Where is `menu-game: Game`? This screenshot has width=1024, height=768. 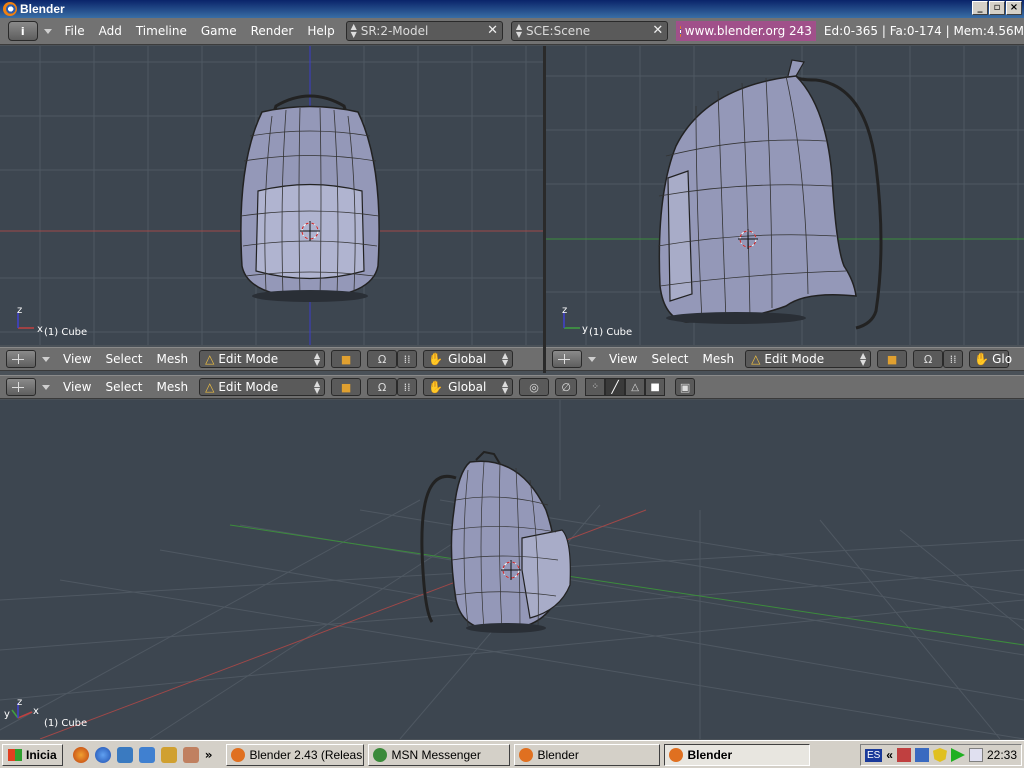 menu-game: Game is located at coordinates (219, 31).